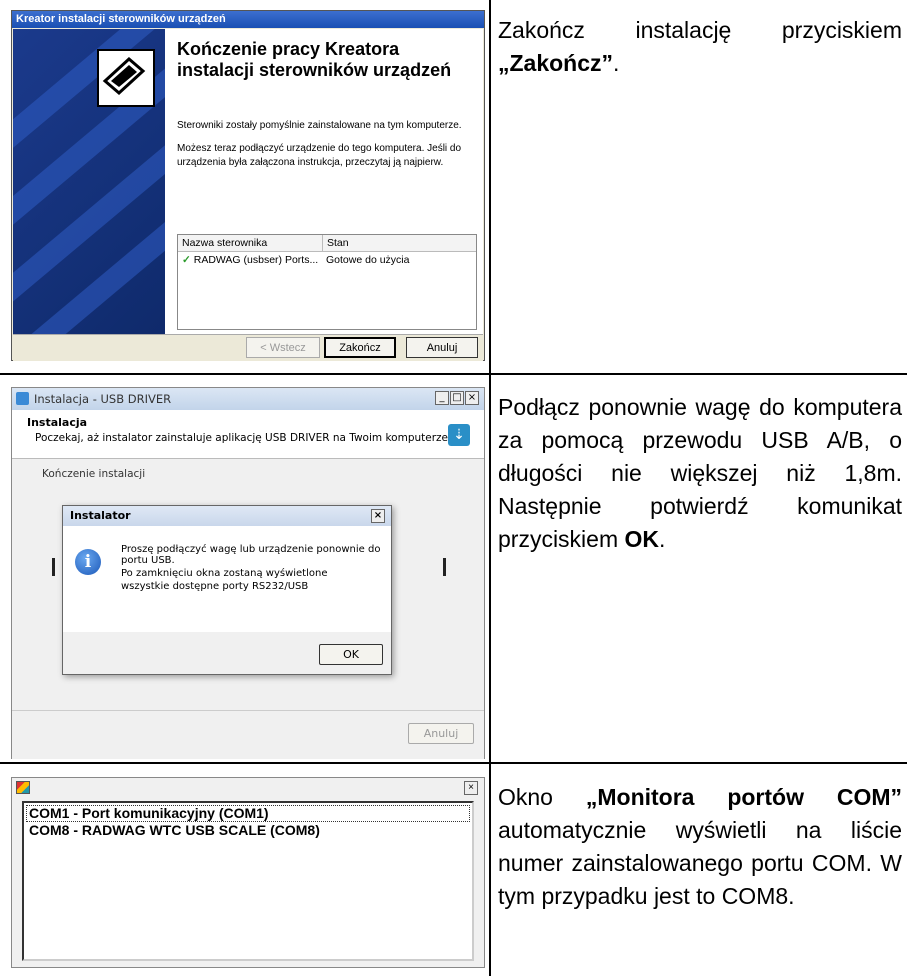  Describe the element at coordinates (57, 422) in the screenshot. I see `installer-header-title: Instalacja` at that location.